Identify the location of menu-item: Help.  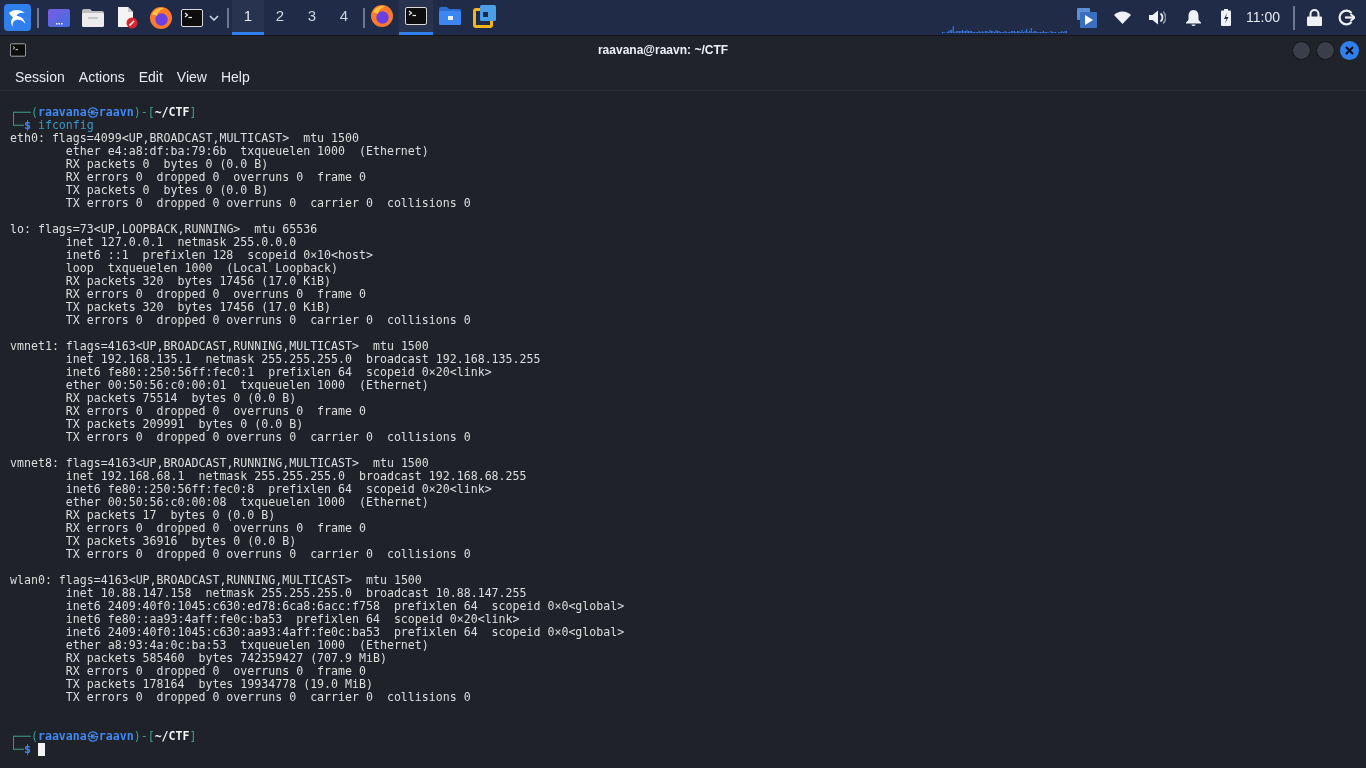
(235, 77).